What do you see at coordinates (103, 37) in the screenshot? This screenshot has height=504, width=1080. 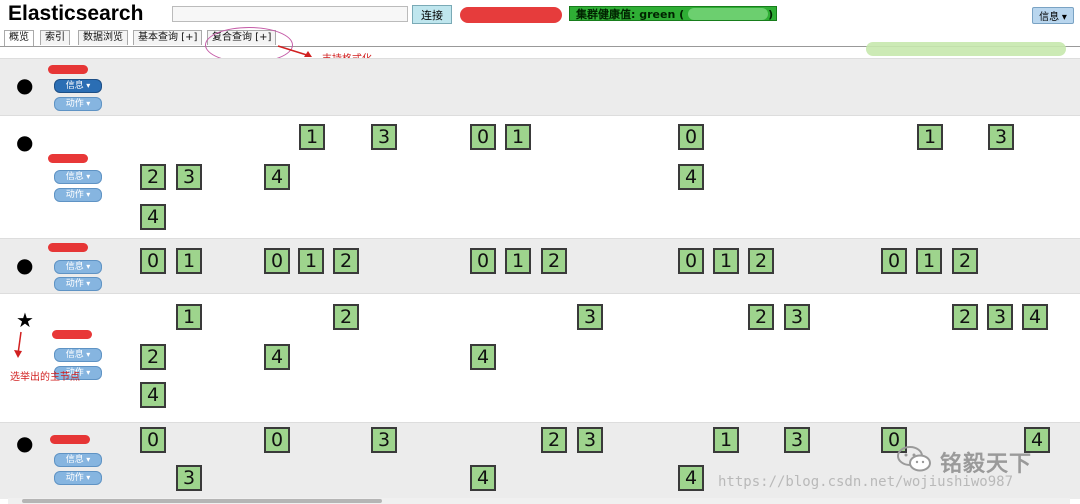 I see `tab-browser: 数据浏览` at bounding box center [103, 37].